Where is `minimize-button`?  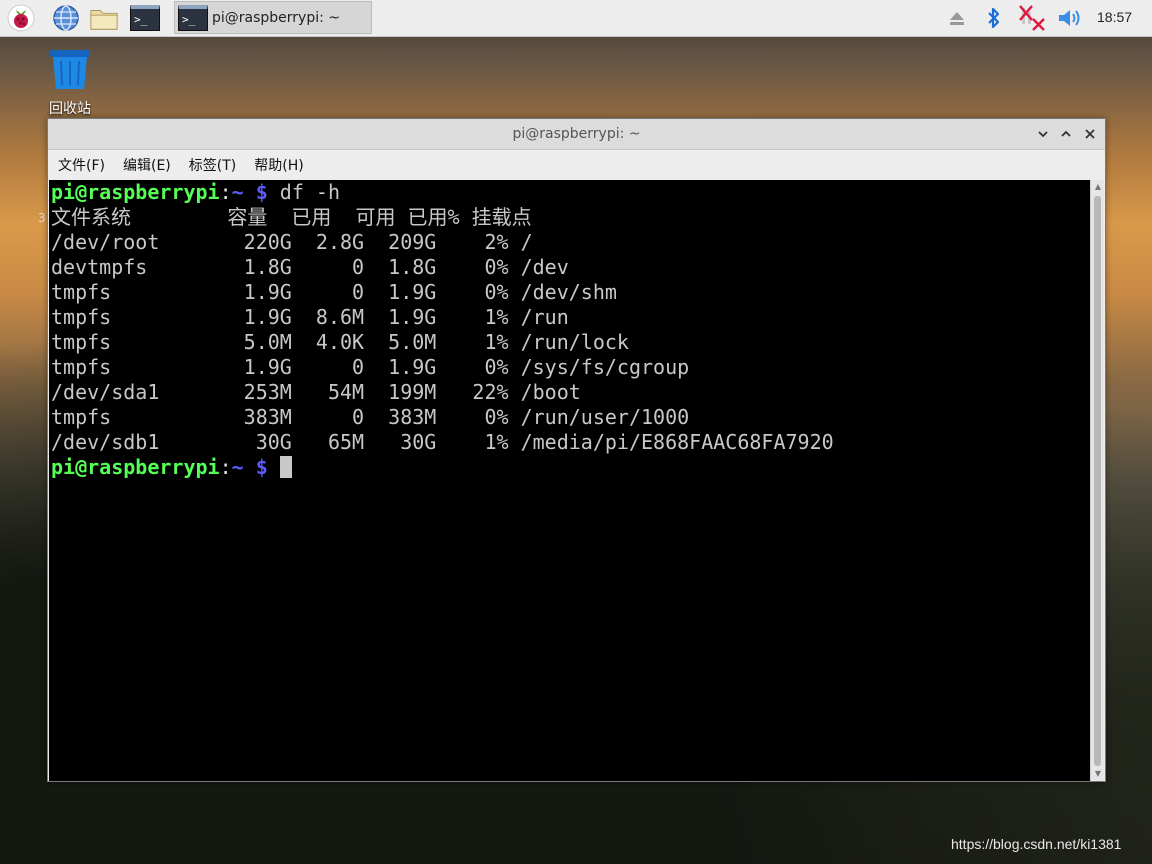 minimize-button is located at coordinates (1043, 134).